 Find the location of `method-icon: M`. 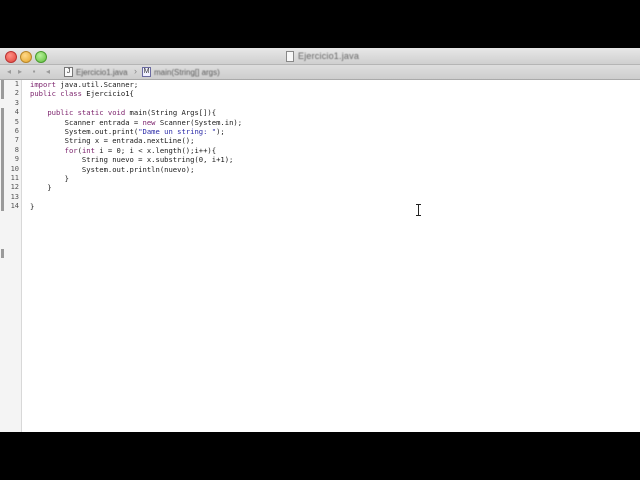

method-icon: M is located at coordinates (146, 72).